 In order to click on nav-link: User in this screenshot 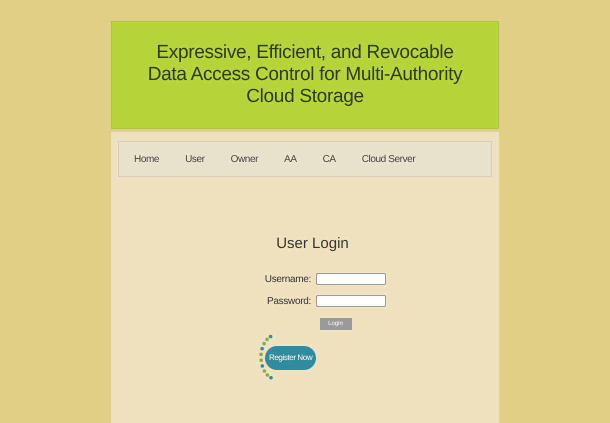, I will do `click(195, 159)`.